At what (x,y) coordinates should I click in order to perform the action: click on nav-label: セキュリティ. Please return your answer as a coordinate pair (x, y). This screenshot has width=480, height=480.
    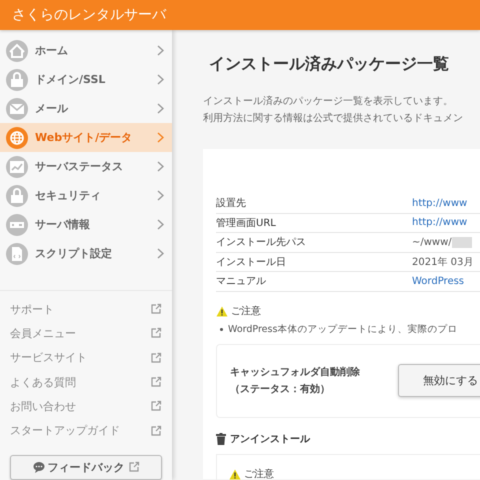
    Looking at the image, I should click on (68, 195).